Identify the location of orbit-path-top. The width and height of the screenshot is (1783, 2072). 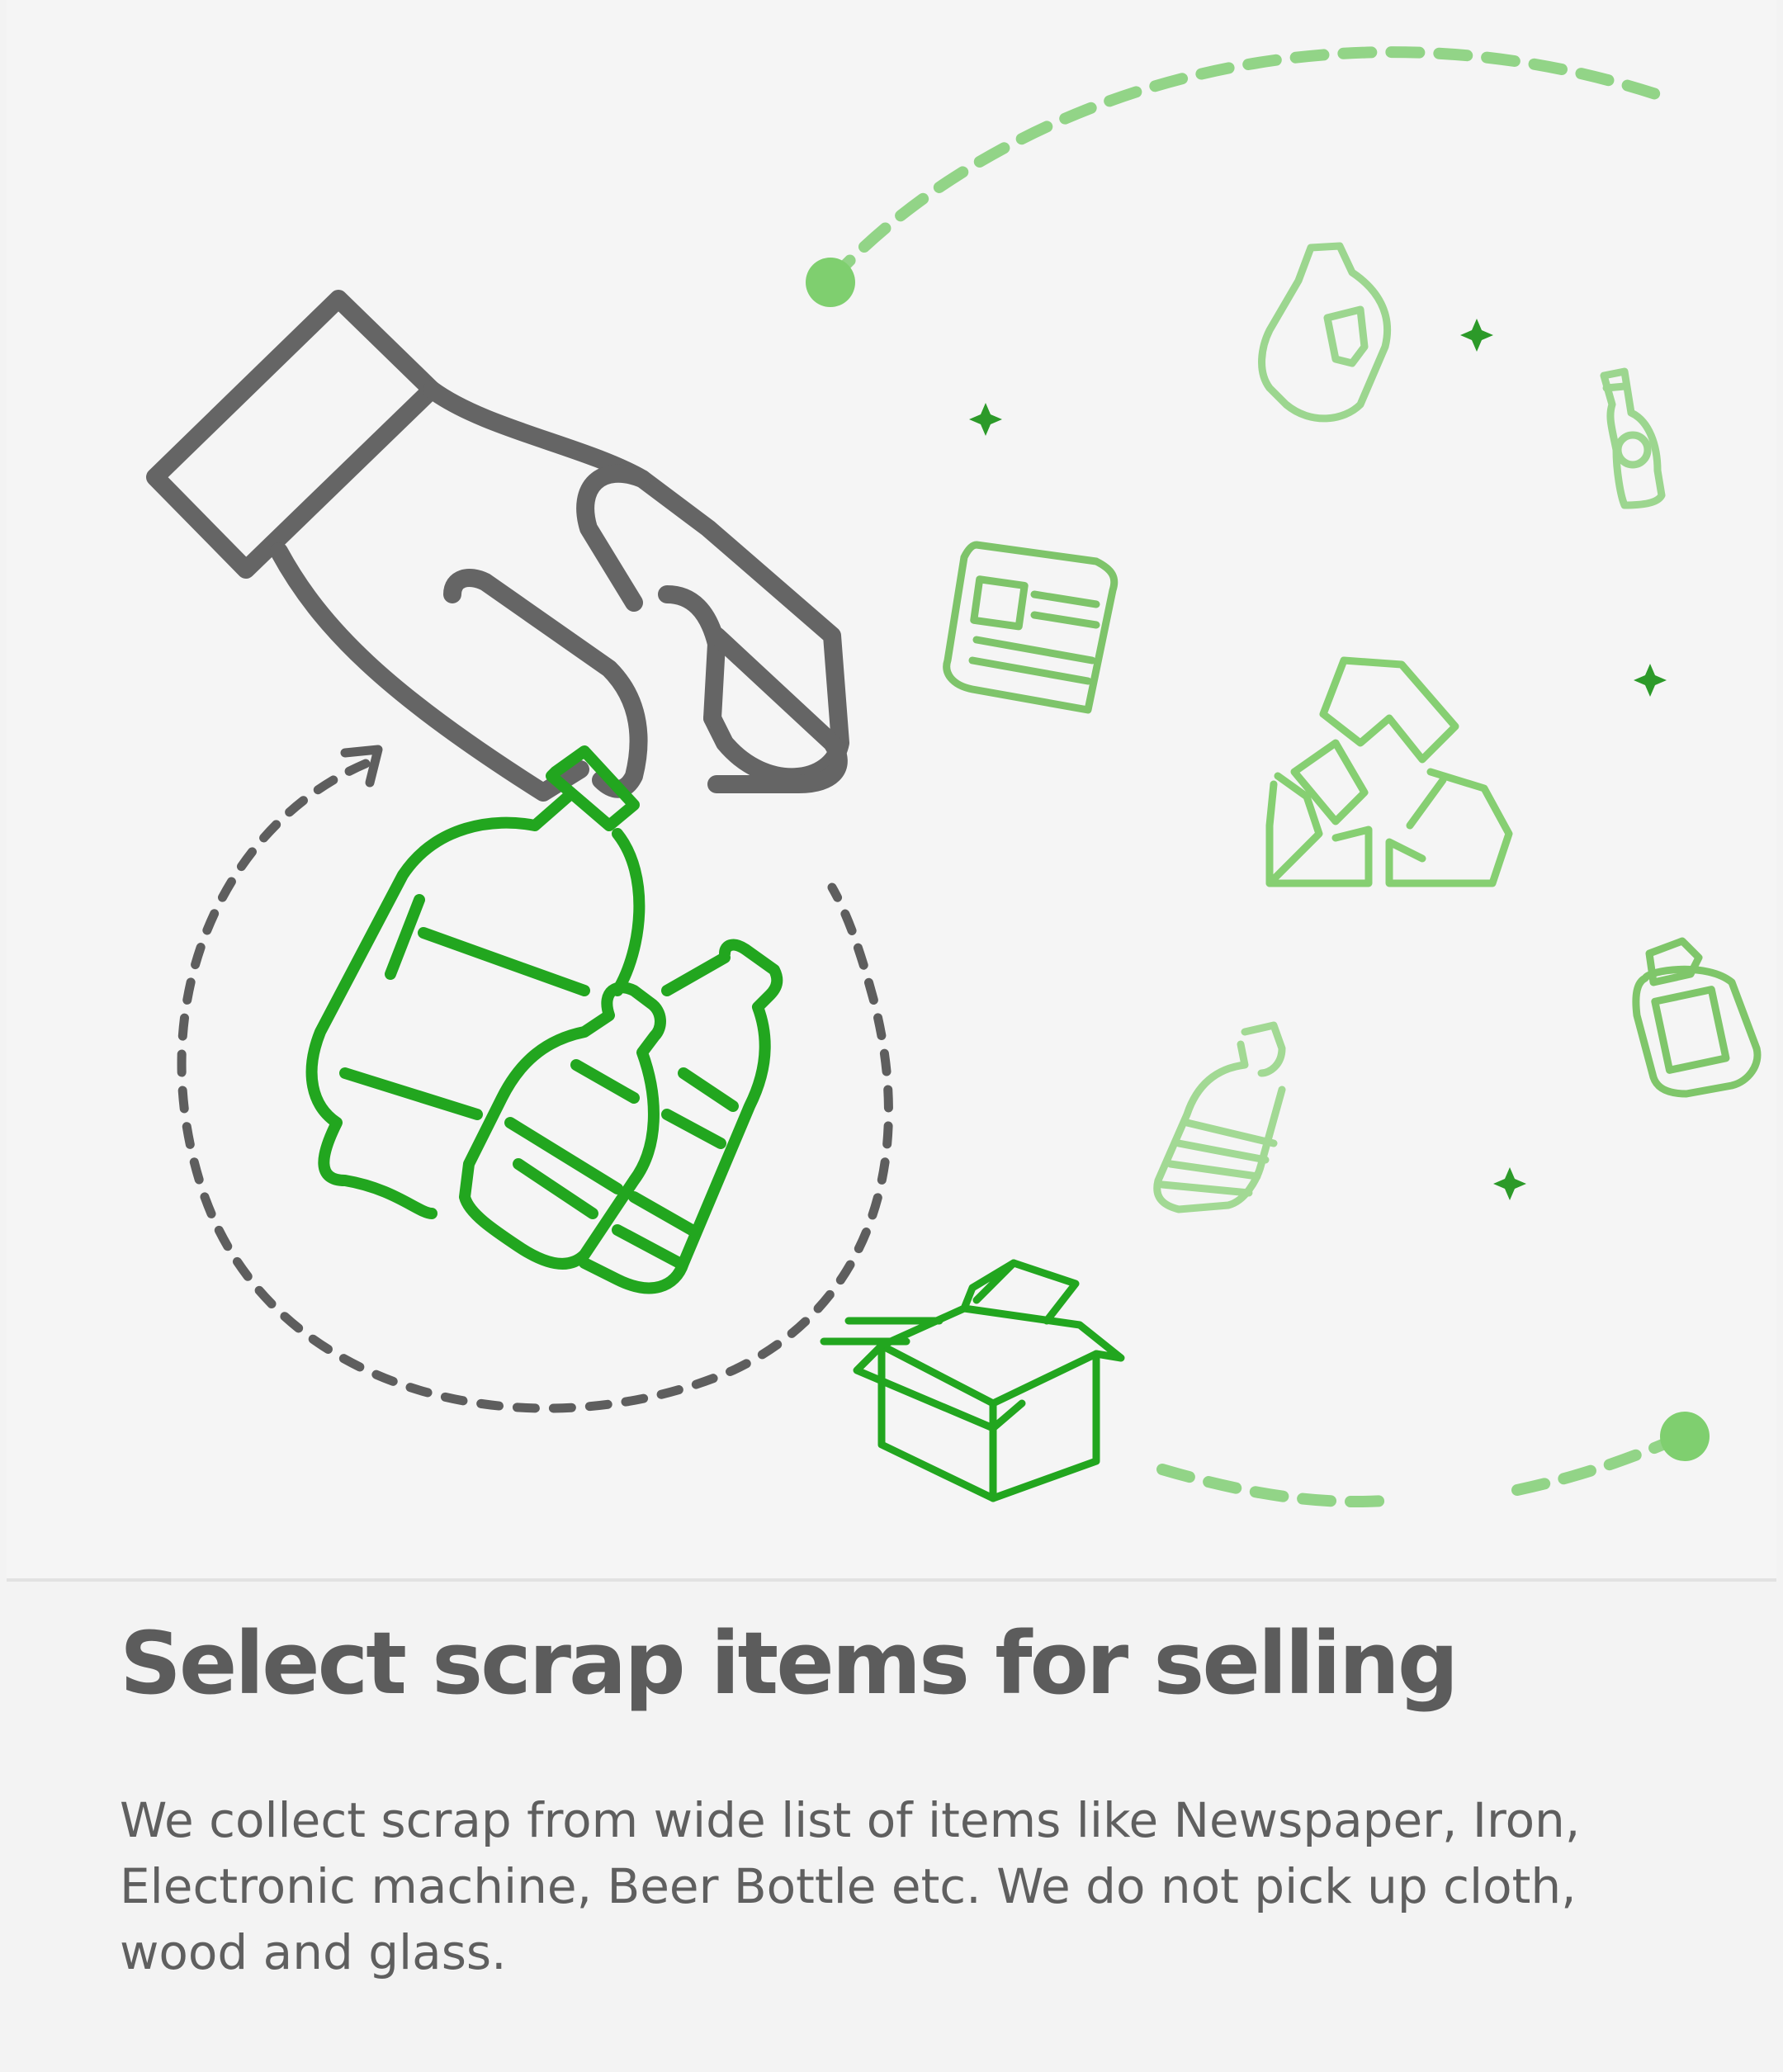
(1239, 176).